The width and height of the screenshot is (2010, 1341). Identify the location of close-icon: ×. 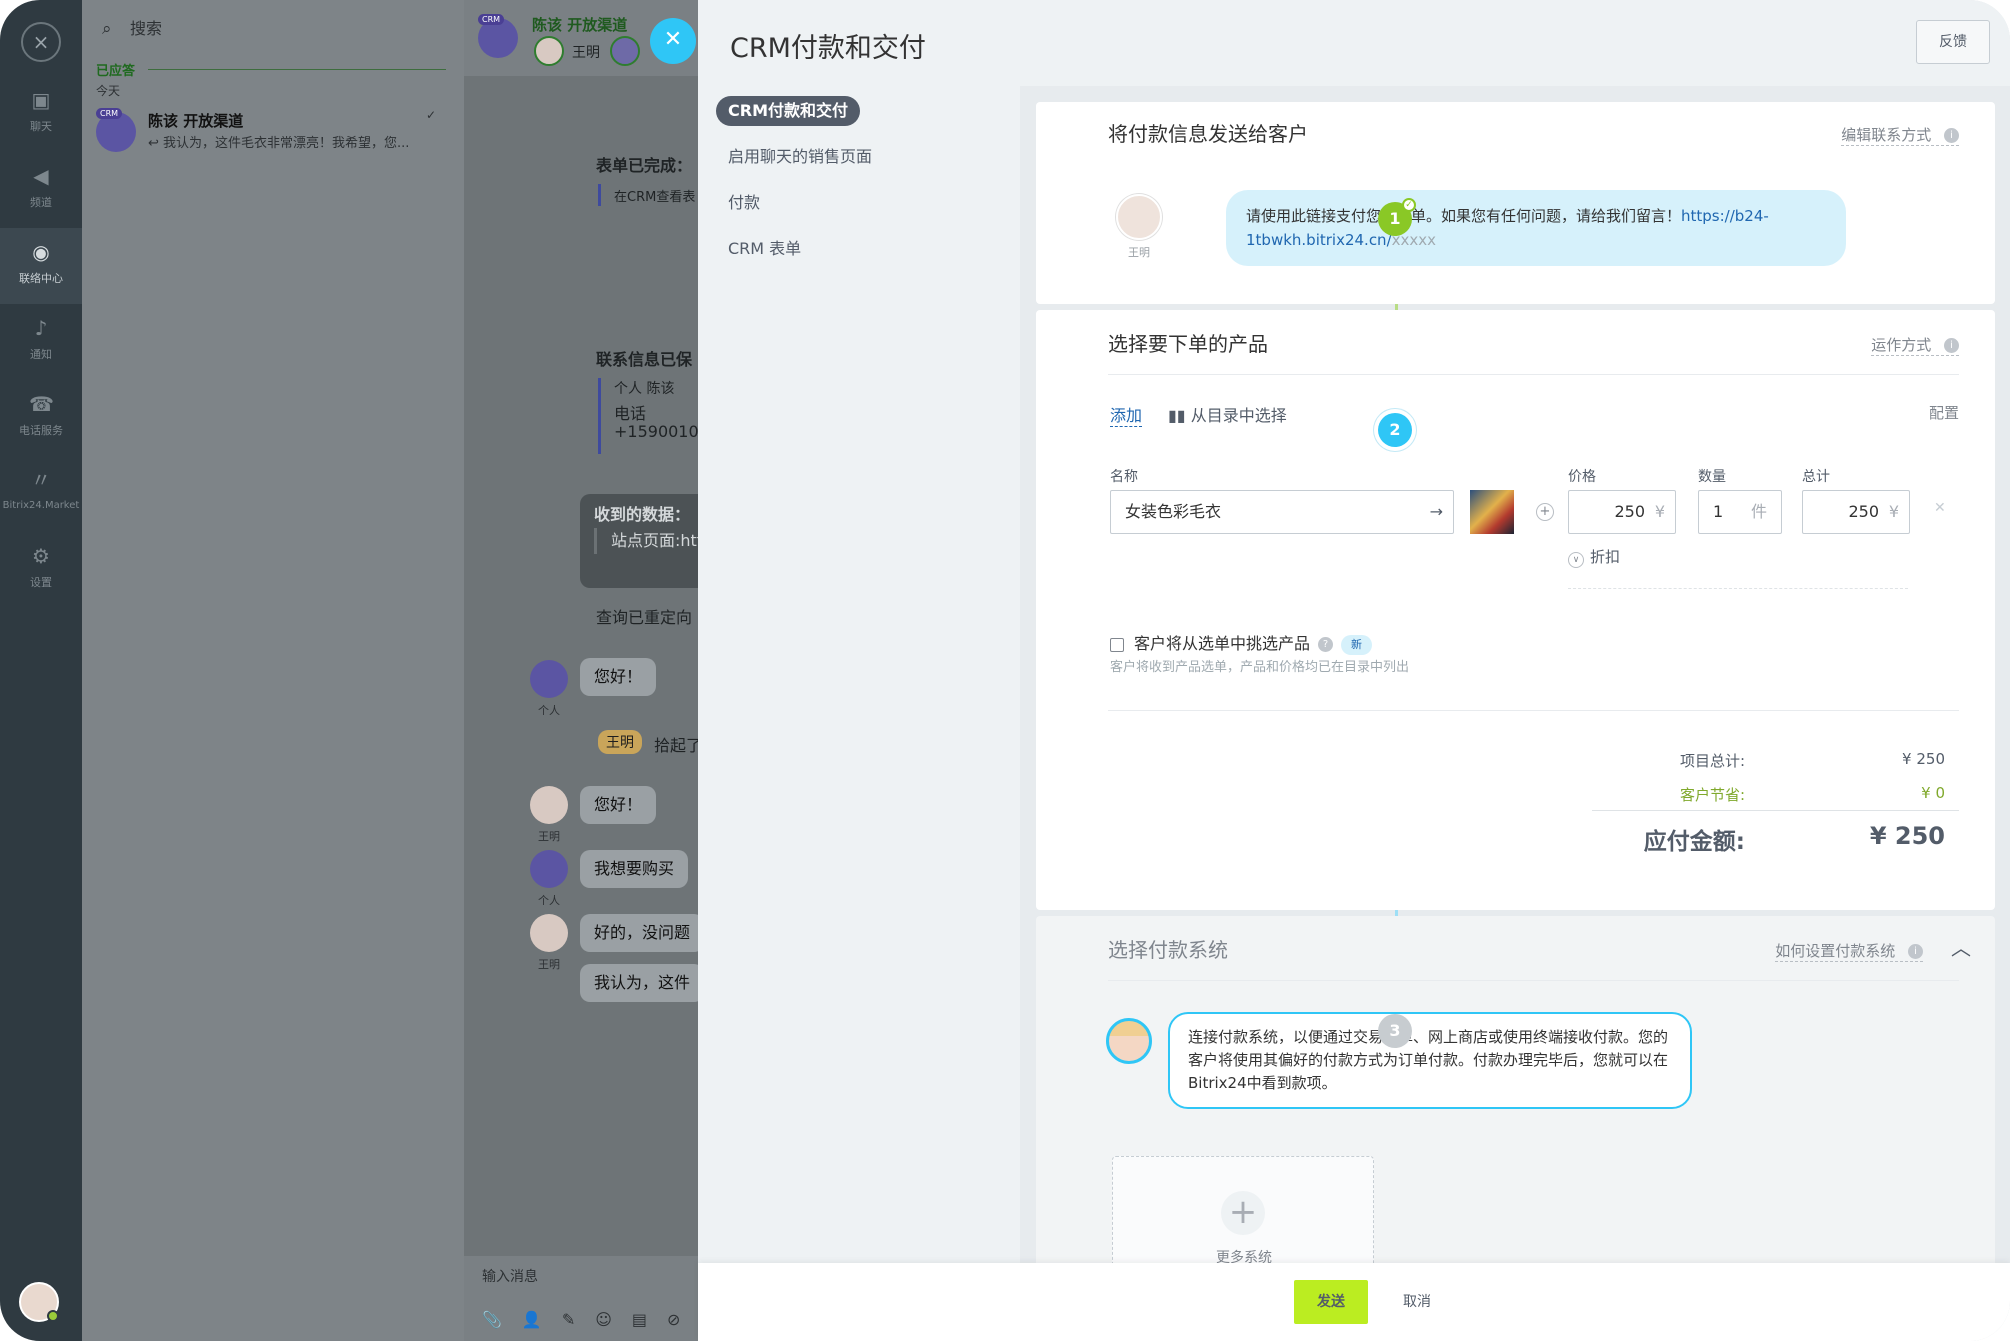
(41, 42).